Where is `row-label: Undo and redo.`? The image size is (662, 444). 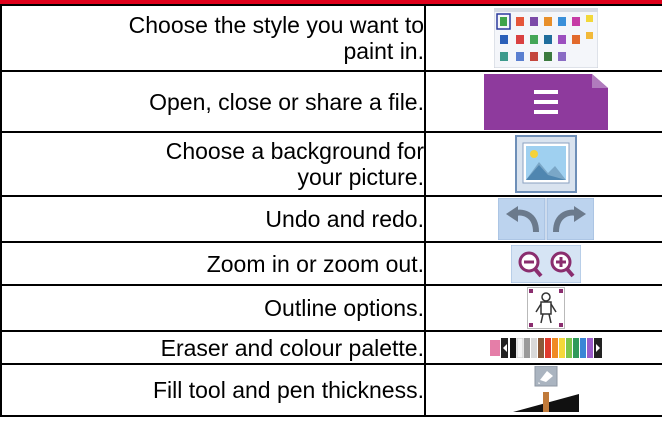 row-label: Undo and redo. is located at coordinates (344, 219).